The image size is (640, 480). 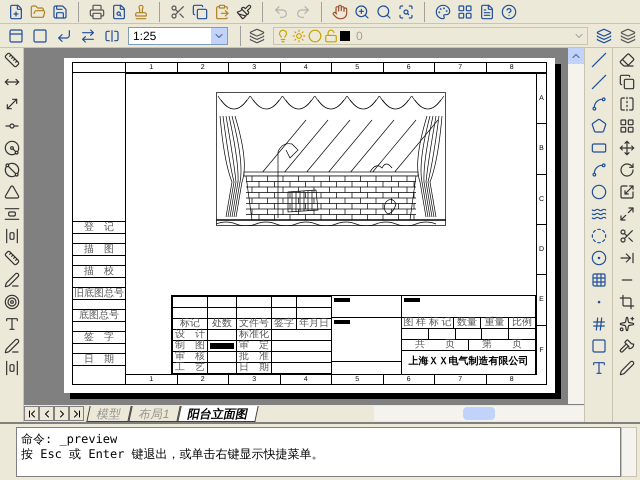 I want to click on title-block-cell: 工 艺, so click(x=190, y=368).